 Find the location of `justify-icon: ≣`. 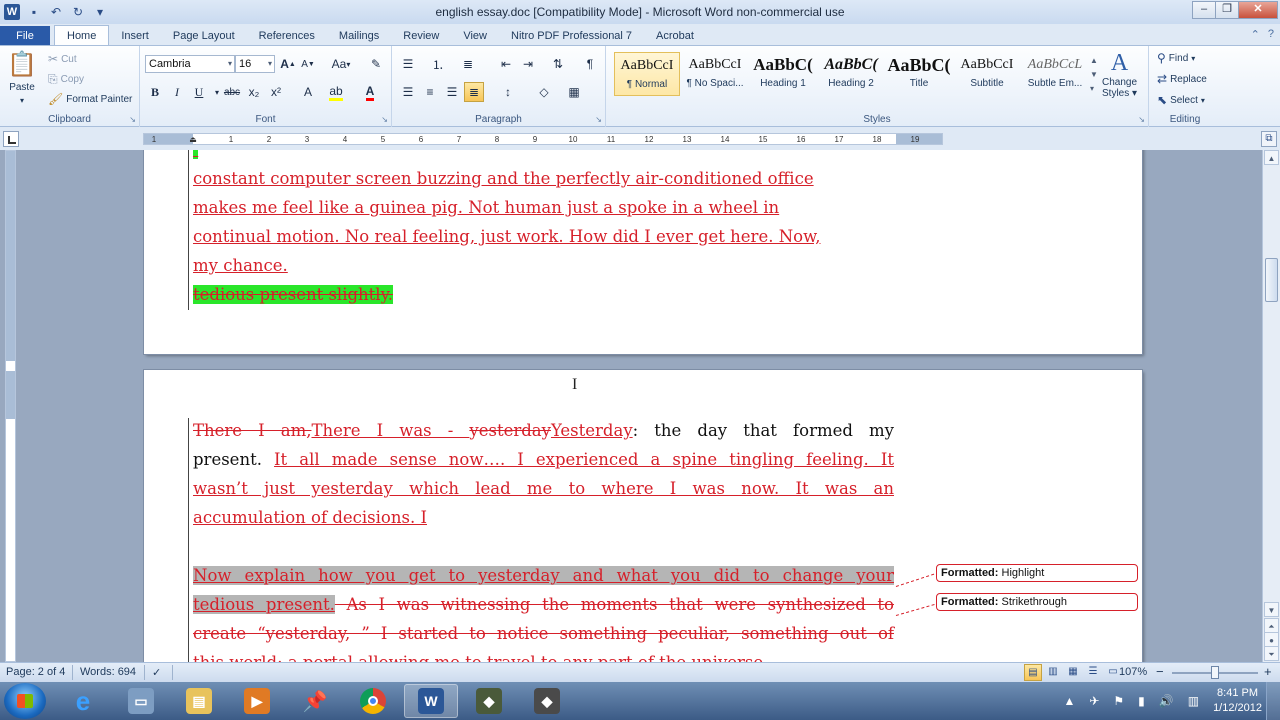

justify-icon: ≣ is located at coordinates (474, 92).